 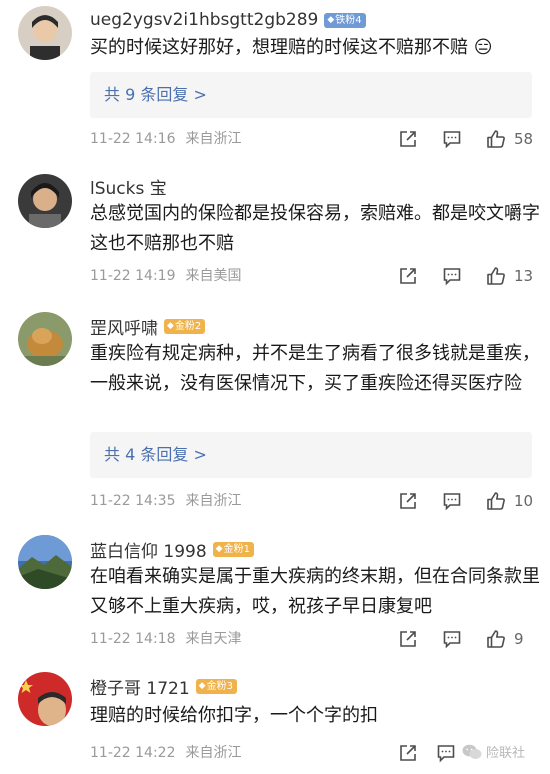 I want to click on comment-time: 11-22 14:18, so click(x=133, y=639).